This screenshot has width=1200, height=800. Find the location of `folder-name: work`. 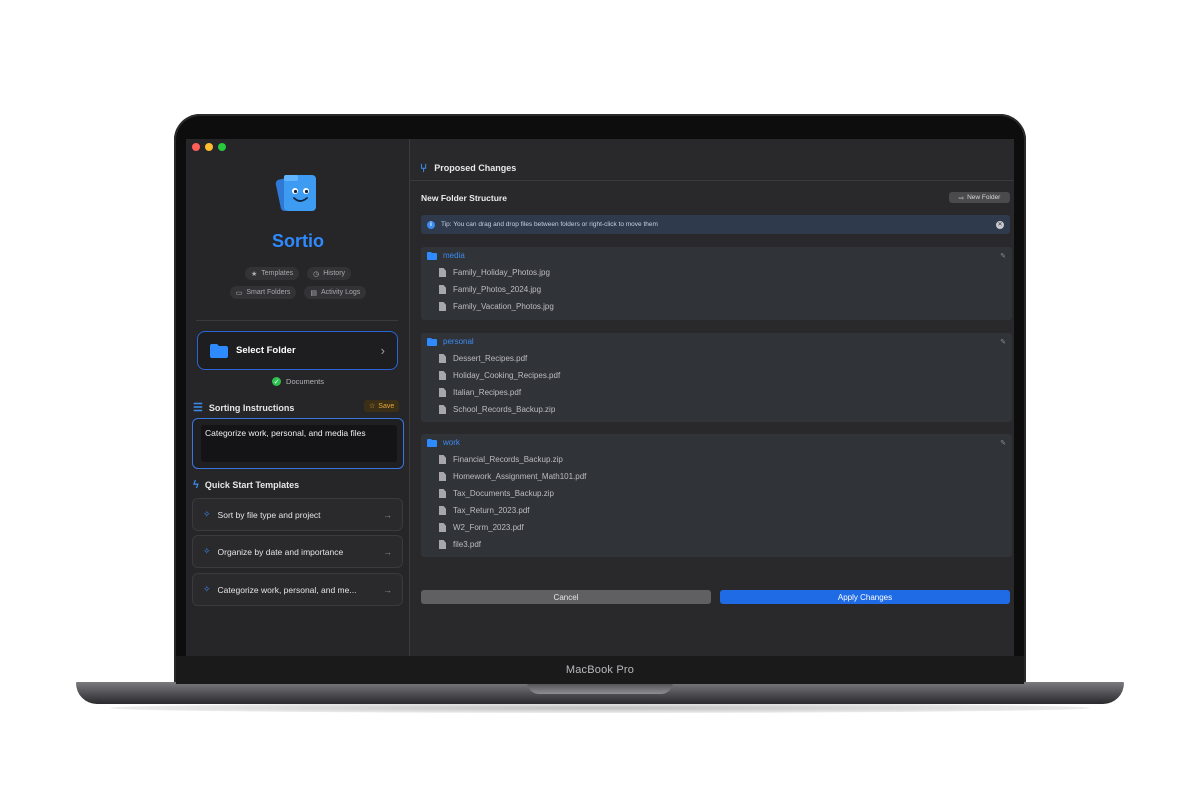

folder-name: work is located at coordinates (451, 442).